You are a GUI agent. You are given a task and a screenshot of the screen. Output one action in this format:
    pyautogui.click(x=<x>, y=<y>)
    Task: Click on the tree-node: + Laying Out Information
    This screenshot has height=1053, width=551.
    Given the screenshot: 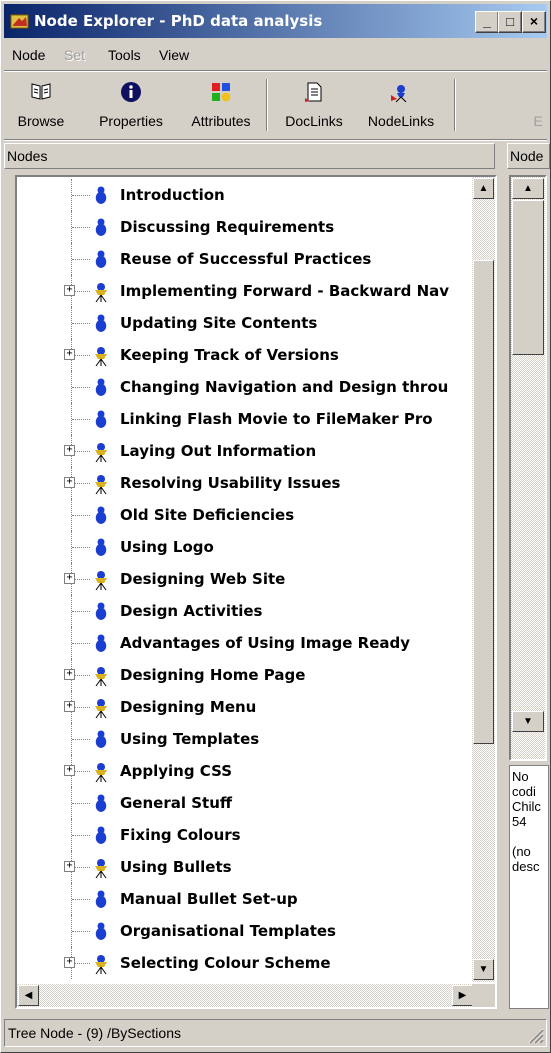 What is the action you would take?
    pyautogui.click(x=245, y=451)
    